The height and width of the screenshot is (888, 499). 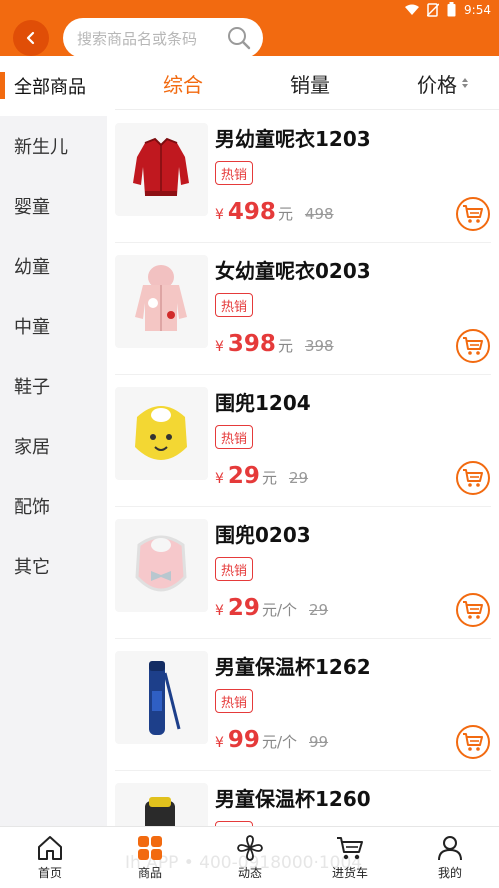 What do you see at coordinates (161, 169) in the screenshot?
I see `product-image-red-jacket` at bounding box center [161, 169].